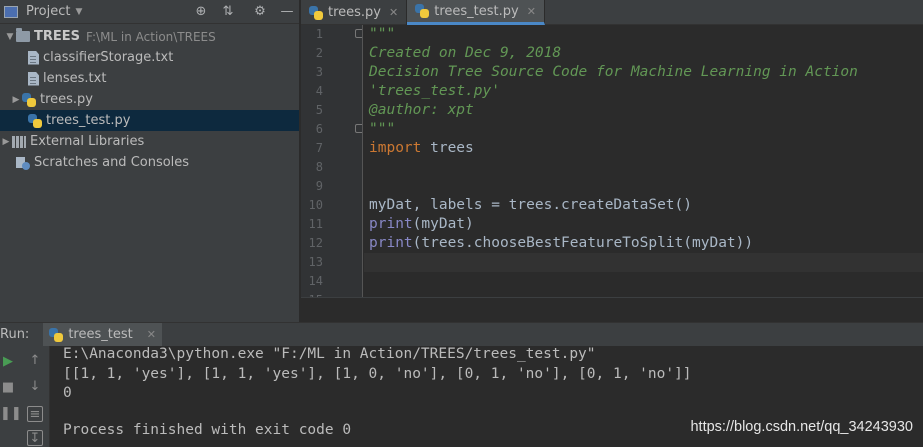  What do you see at coordinates (8, 388) in the screenshot?
I see `stop-icon: ■` at bounding box center [8, 388].